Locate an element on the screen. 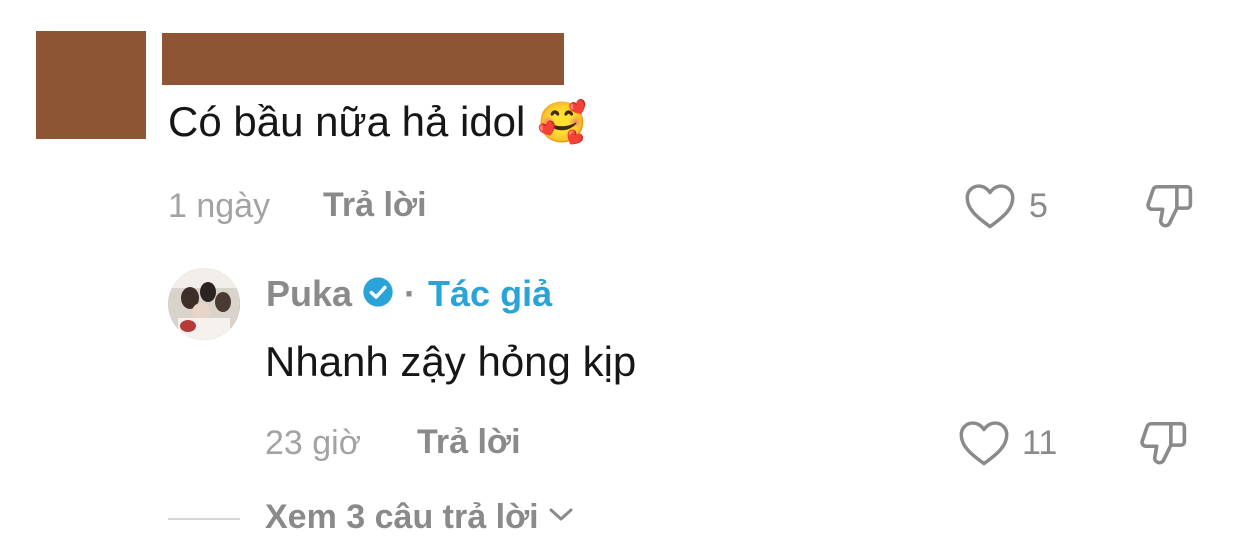  comment-reply-button: Trả lời is located at coordinates (375, 205).